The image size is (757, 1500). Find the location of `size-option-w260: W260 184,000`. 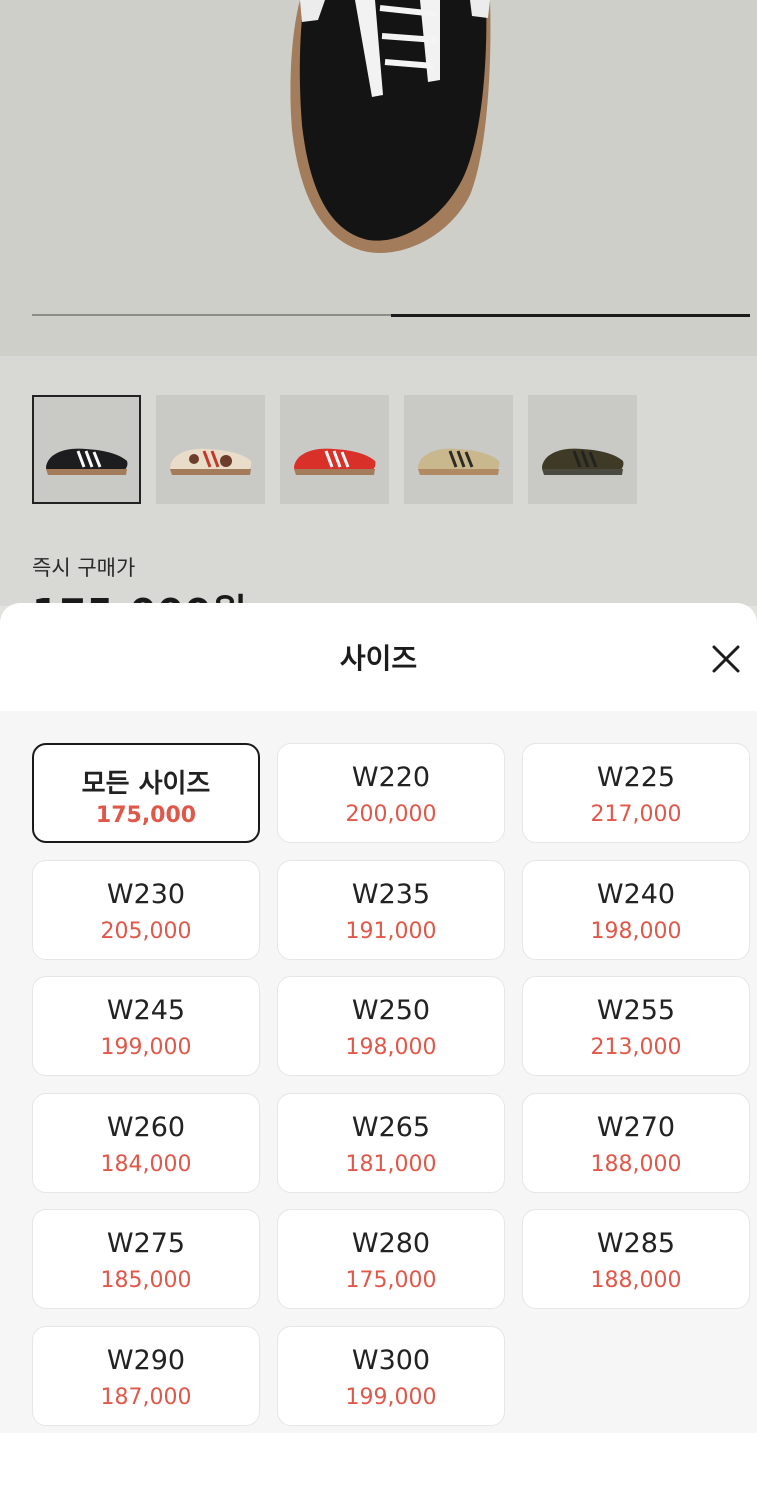

size-option-w260: W260 184,000 is located at coordinates (146, 1142).